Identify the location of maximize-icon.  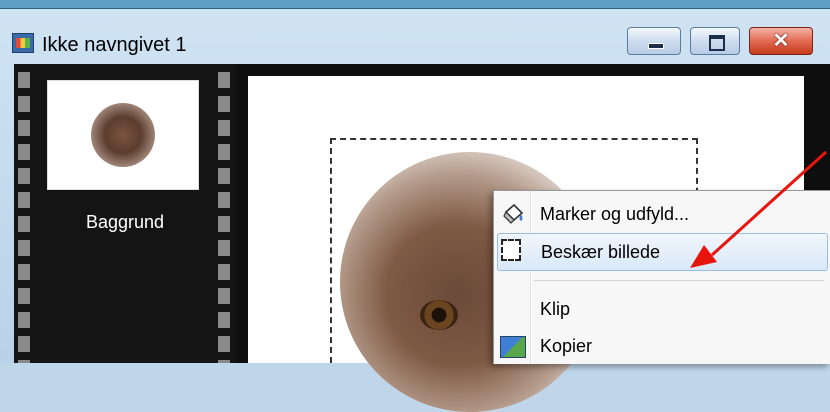
(717, 43).